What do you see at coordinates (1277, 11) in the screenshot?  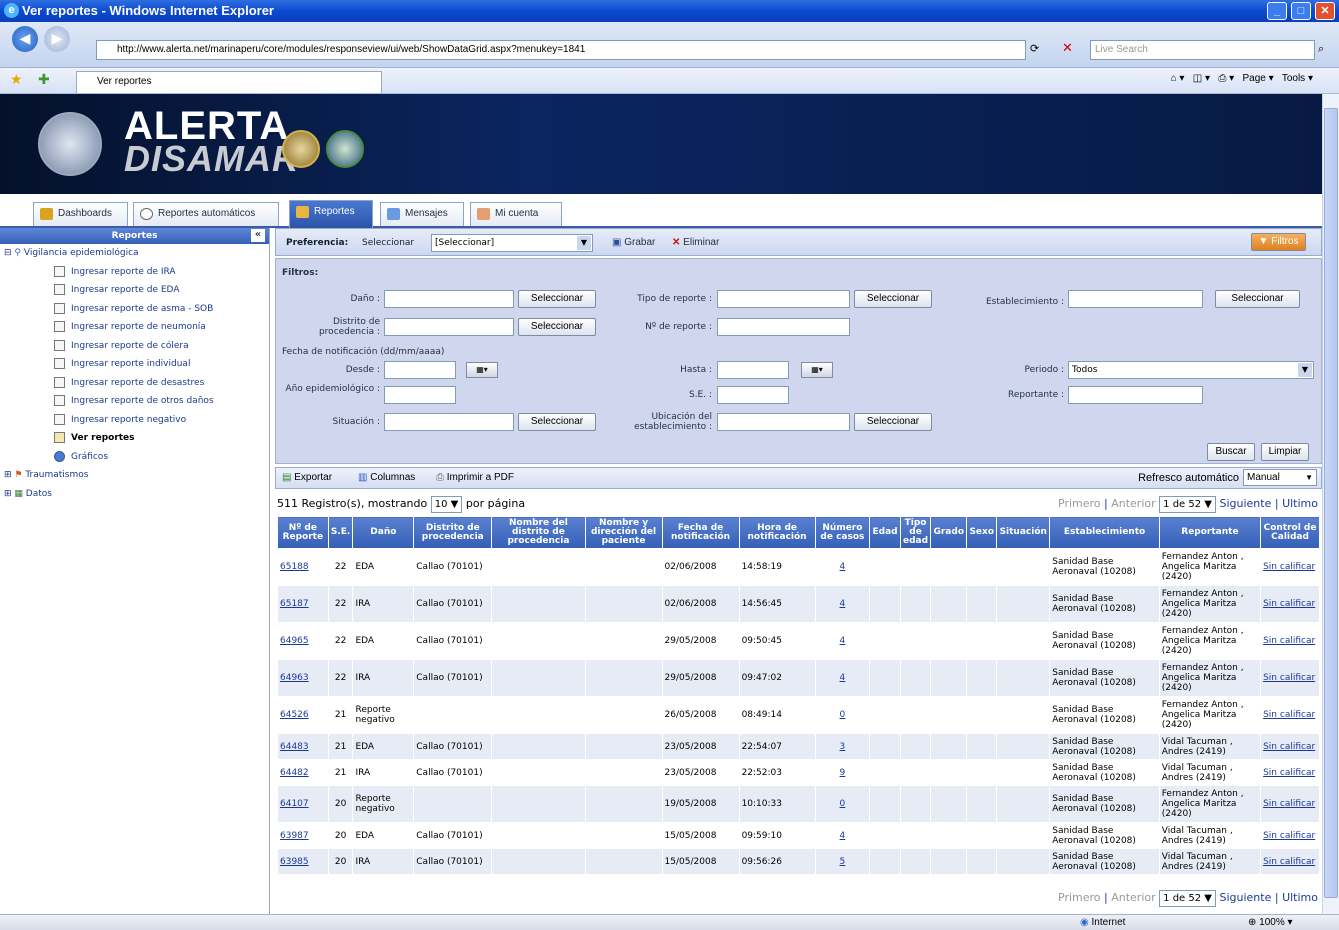 I see `minimize-button: _` at bounding box center [1277, 11].